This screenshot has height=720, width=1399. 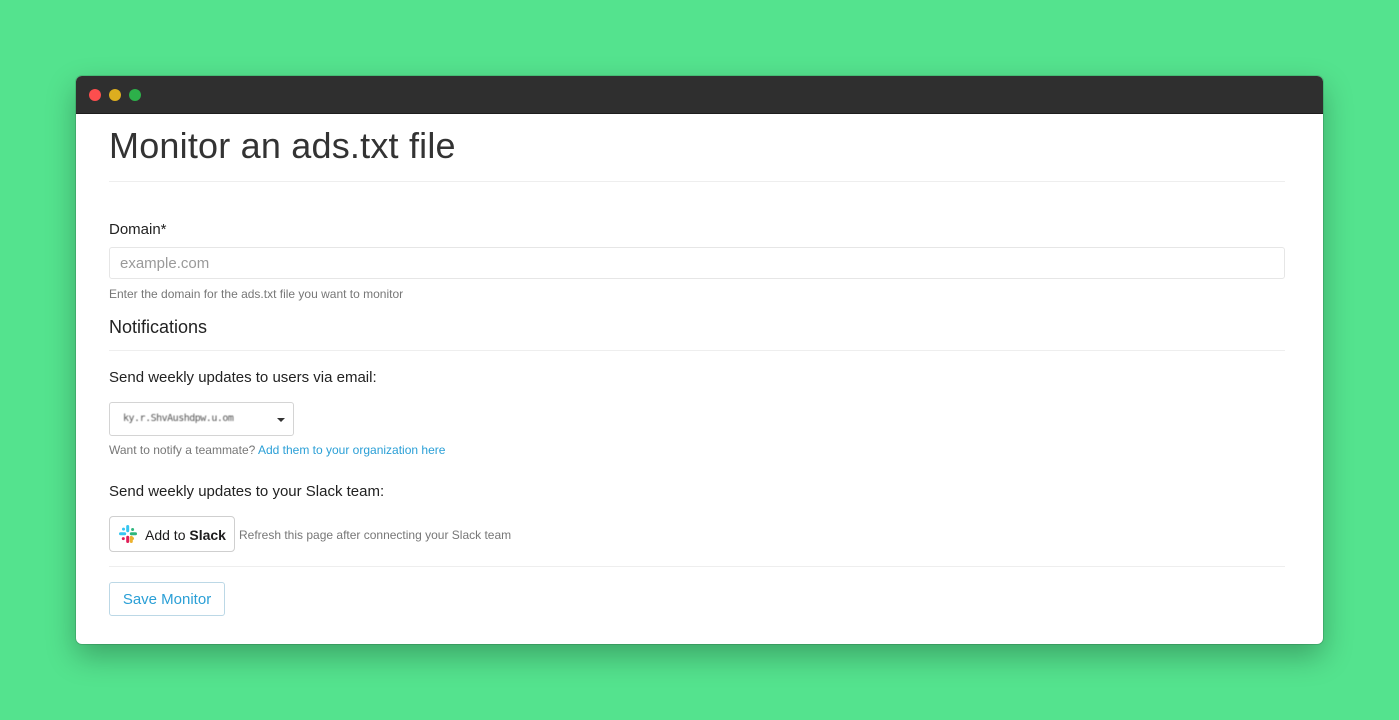 What do you see at coordinates (178, 418) in the screenshot?
I see `selected-email-value: ky.r.ShvAushdpw.u.om` at bounding box center [178, 418].